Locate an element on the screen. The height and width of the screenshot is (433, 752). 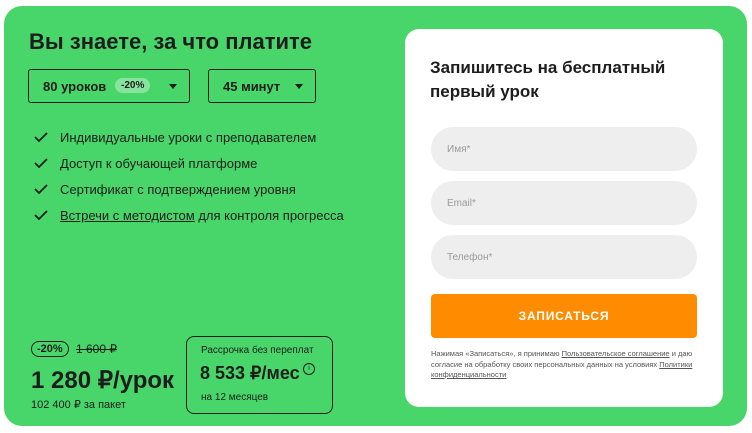
installment-label: Рассрочка без переплат is located at coordinates (257, 350).